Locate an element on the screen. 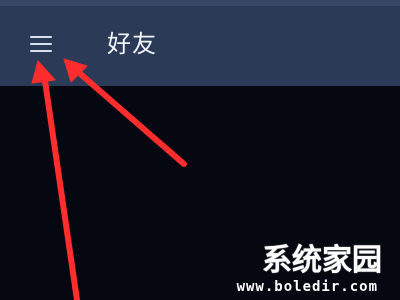  site-watermark: 系统家园 www.boledir.com is located at coordinates (306, 268).